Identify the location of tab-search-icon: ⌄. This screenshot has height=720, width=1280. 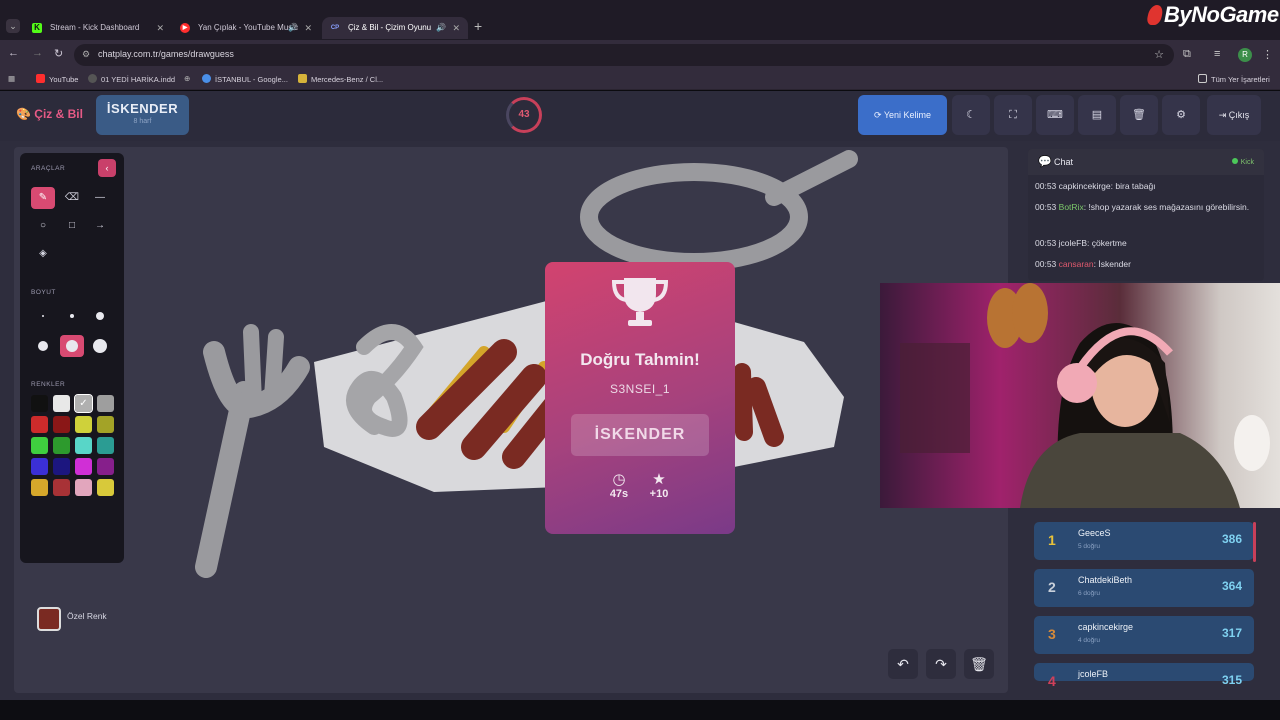
(13, 26).